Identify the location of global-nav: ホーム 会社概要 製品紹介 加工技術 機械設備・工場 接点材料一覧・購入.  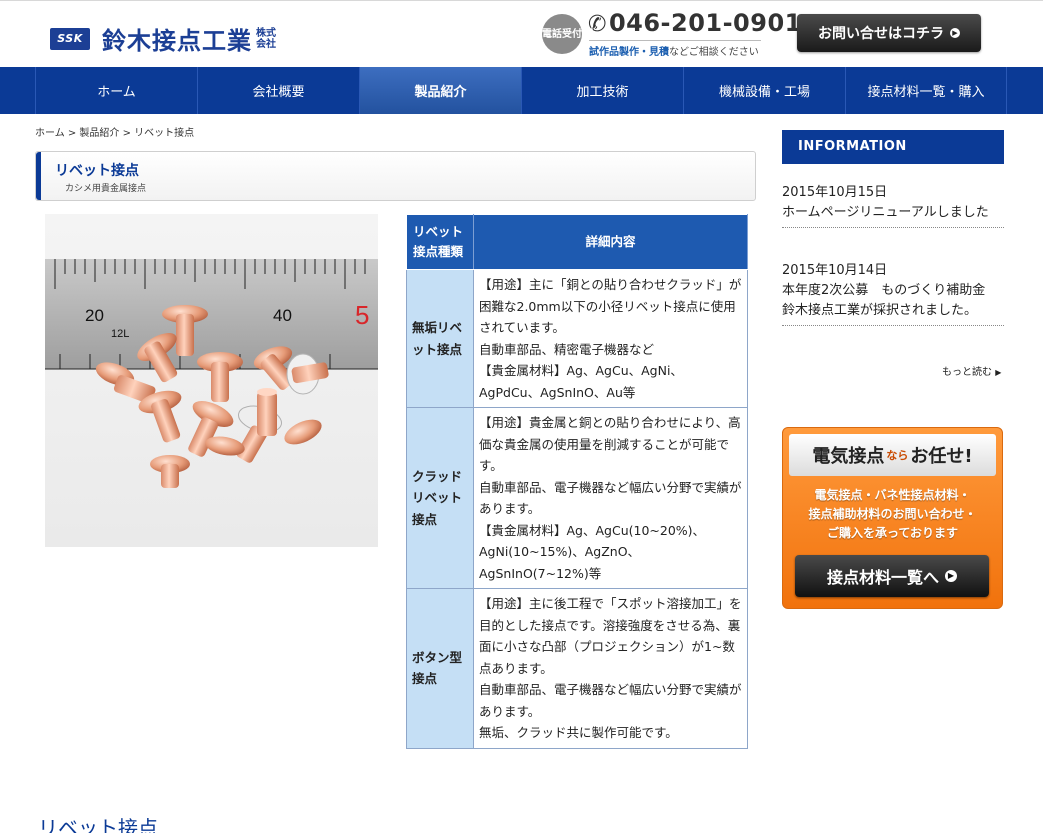
(521, 90).